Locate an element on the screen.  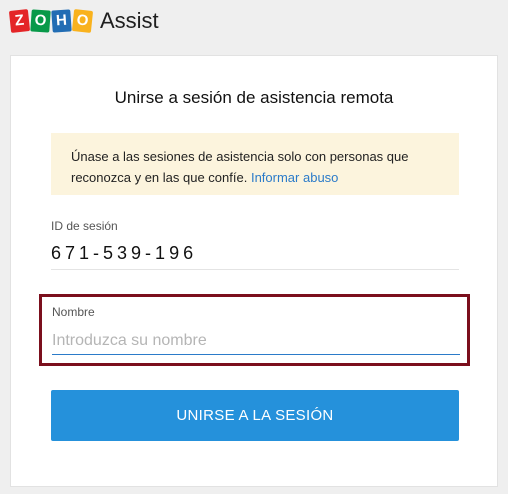
zoho-assist-logo: Z O H O Assist is located at coordinates (83, 21).